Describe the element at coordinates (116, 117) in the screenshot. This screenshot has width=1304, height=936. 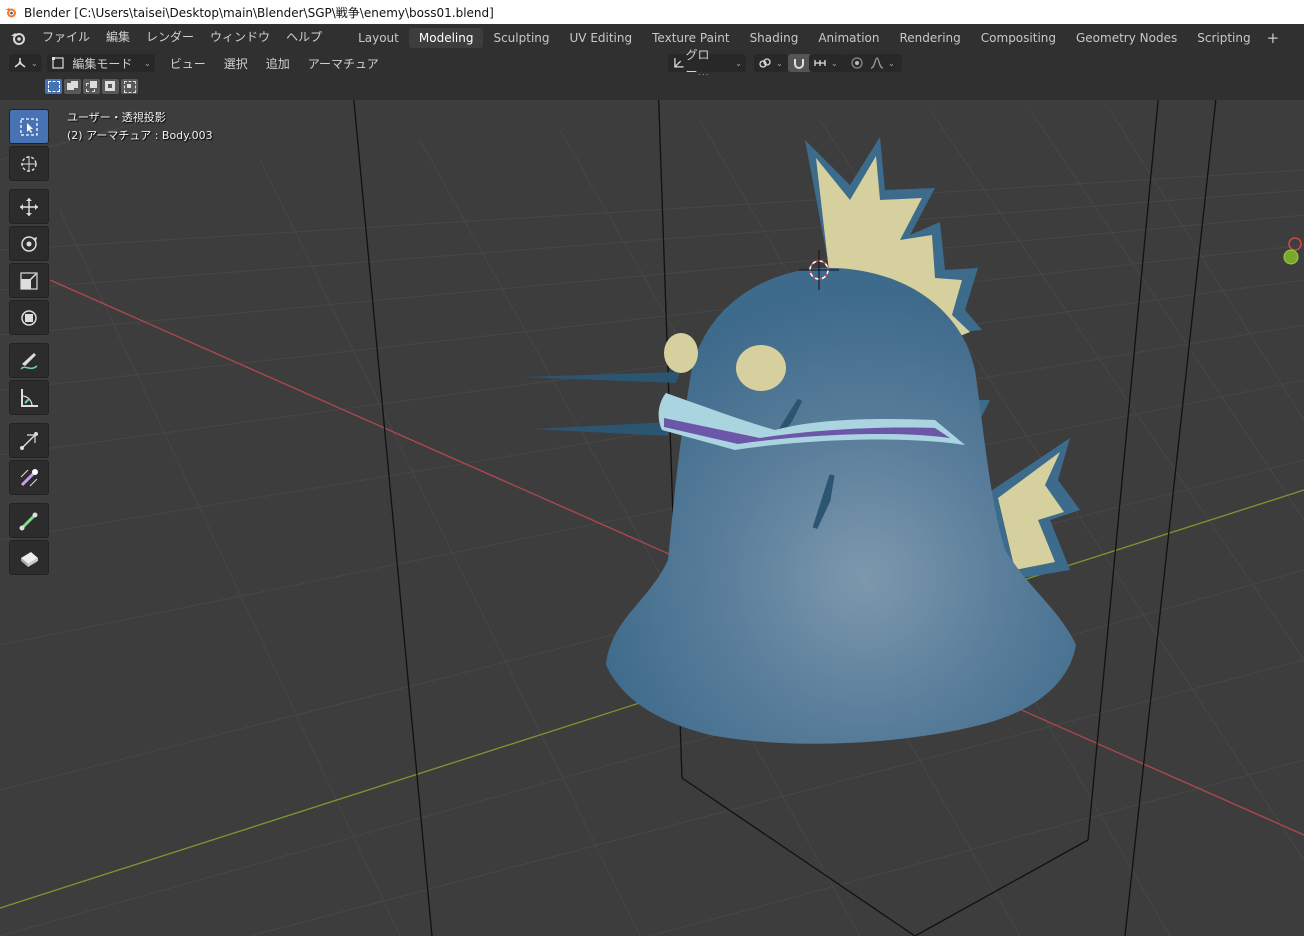
I see `view-label: ユーザー・透視投影` at that location.